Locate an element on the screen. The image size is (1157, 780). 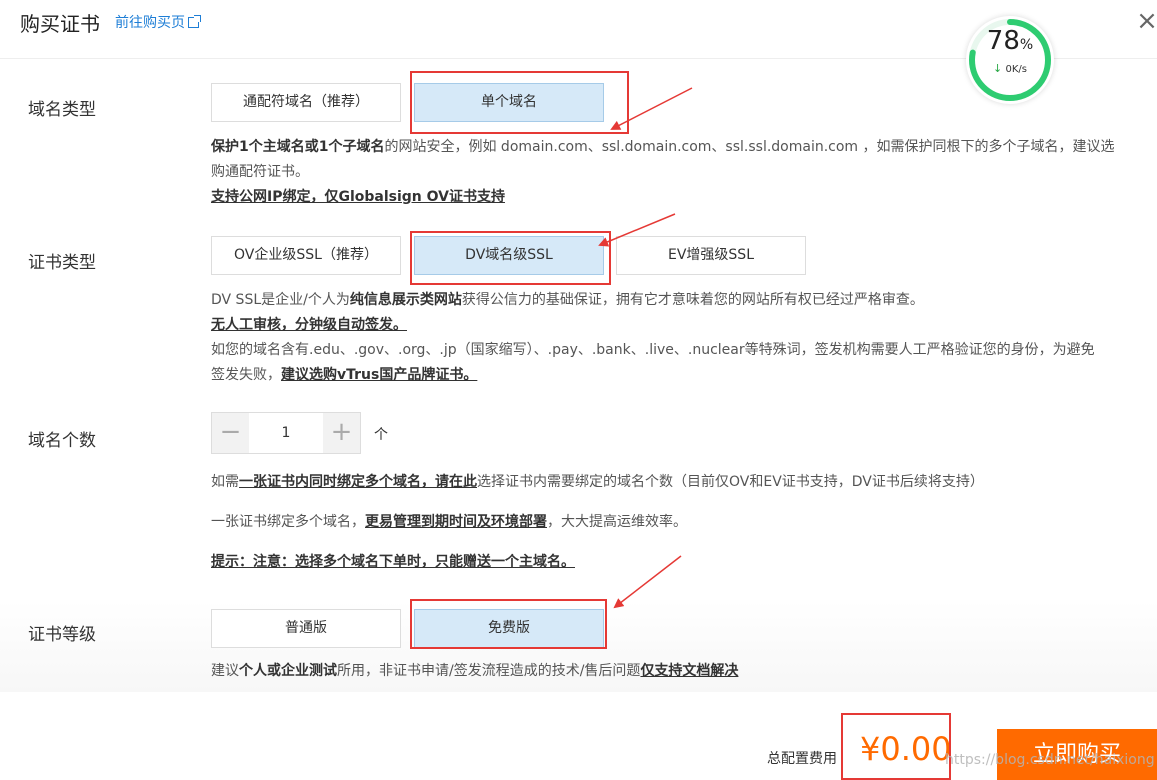
note1-rest: 选择证书内需要绑定的域名个数（目前仅OV和EV证书支持，DV证书后续将支持） is located at coordinates (730, 482).